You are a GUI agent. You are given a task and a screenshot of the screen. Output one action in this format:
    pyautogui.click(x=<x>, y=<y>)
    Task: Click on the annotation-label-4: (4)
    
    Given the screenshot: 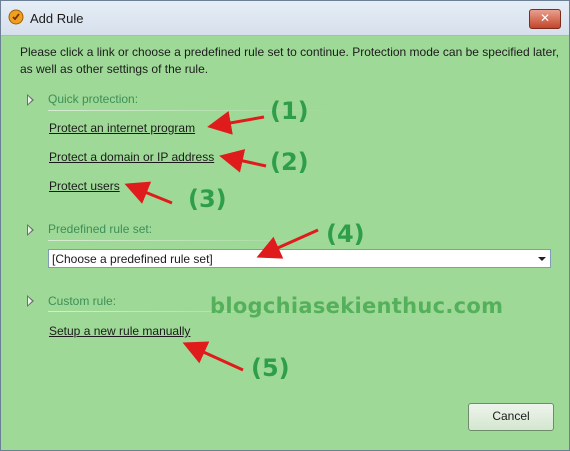 What is the action you would take?
    pyautogui.click(x=345, y=234)
    